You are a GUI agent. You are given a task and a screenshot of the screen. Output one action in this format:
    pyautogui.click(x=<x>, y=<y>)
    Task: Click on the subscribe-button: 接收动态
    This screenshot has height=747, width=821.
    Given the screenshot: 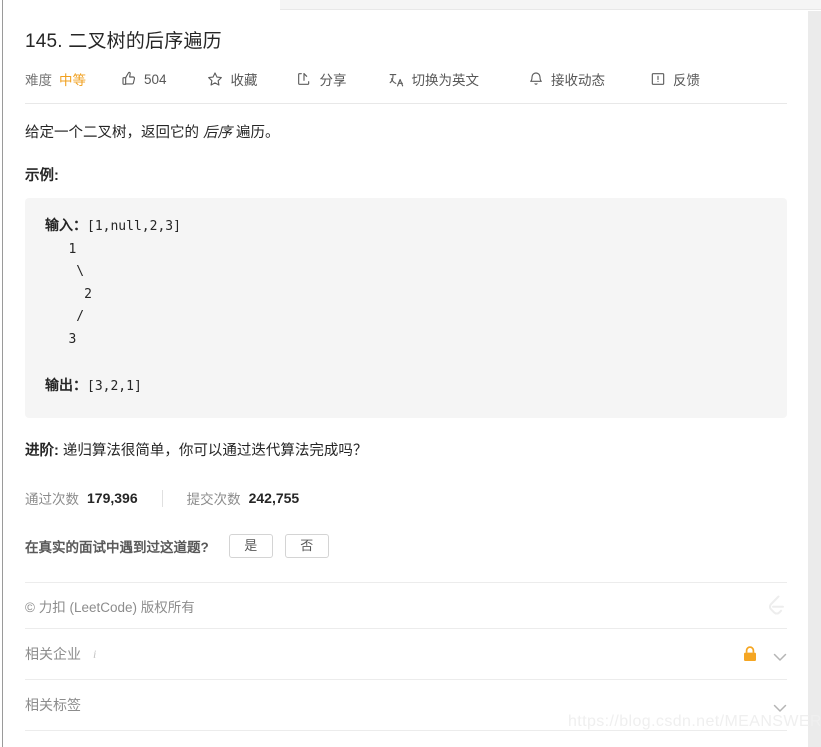 What is the action you would take?
    pyautogui.click(x=566, y=79)
    